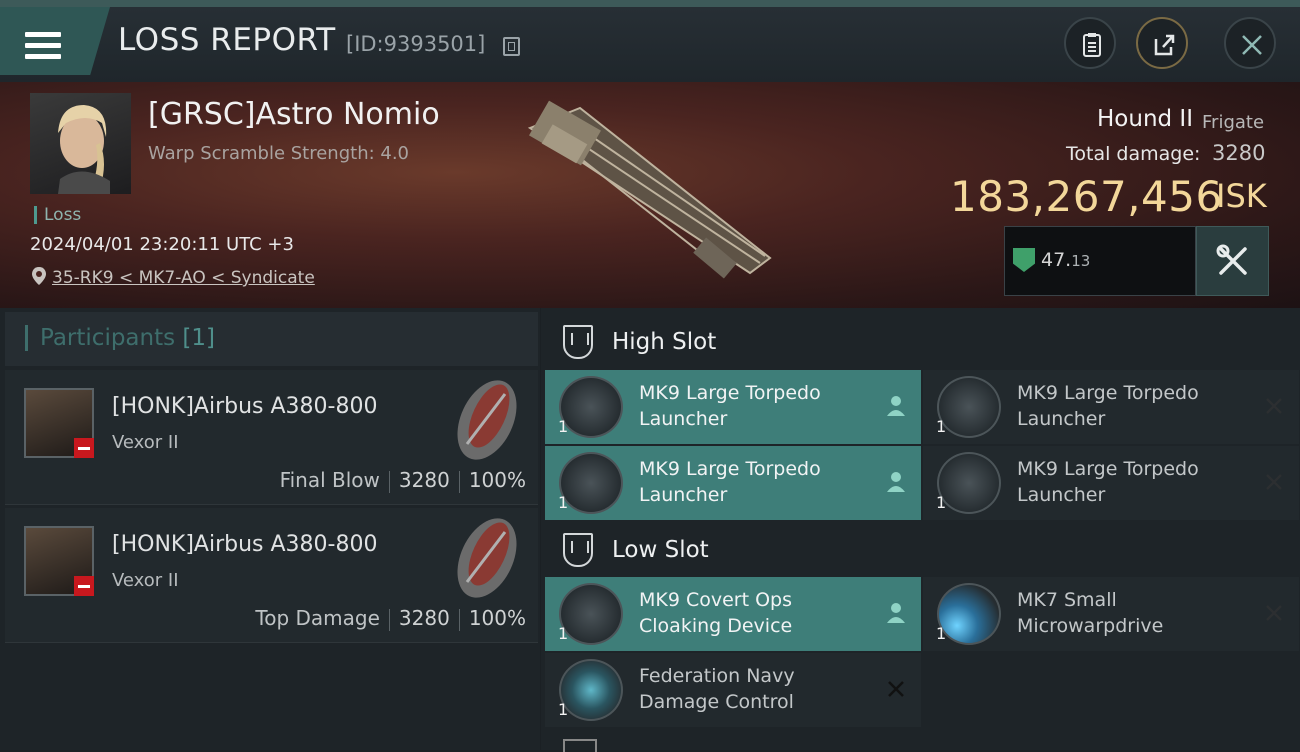  What do you see at coordinates (591, 614) in the screenshot?
I see `cloaking-device-icon` at bounding box center [591, 614].